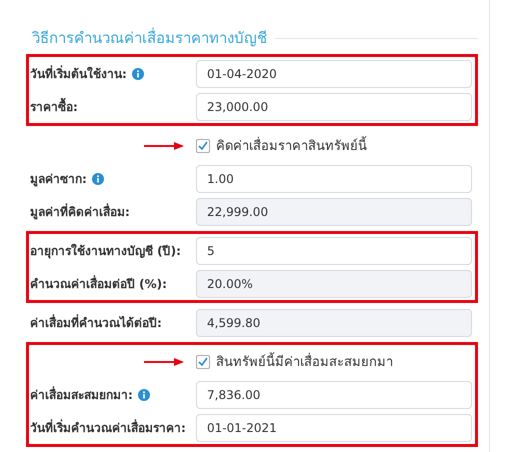  I want to click on input-field: 1.00, so click(334, 178).